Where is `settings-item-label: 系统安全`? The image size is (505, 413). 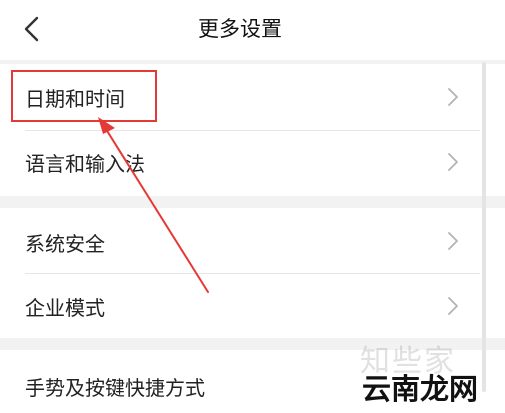 settings-item-label: 系统安全 is located at coordinates (65, 244).